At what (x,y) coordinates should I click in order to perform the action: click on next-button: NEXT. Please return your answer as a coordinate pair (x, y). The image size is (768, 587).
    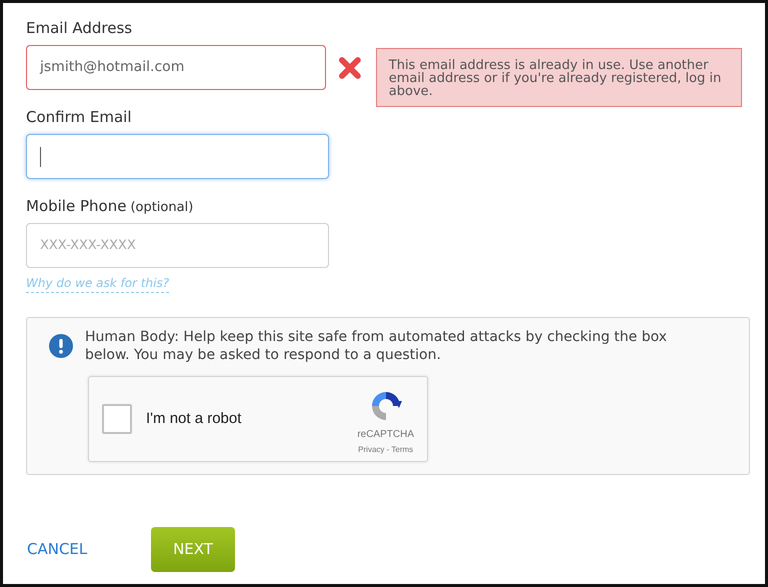
    Looking at the image, I should click on (193, 549).